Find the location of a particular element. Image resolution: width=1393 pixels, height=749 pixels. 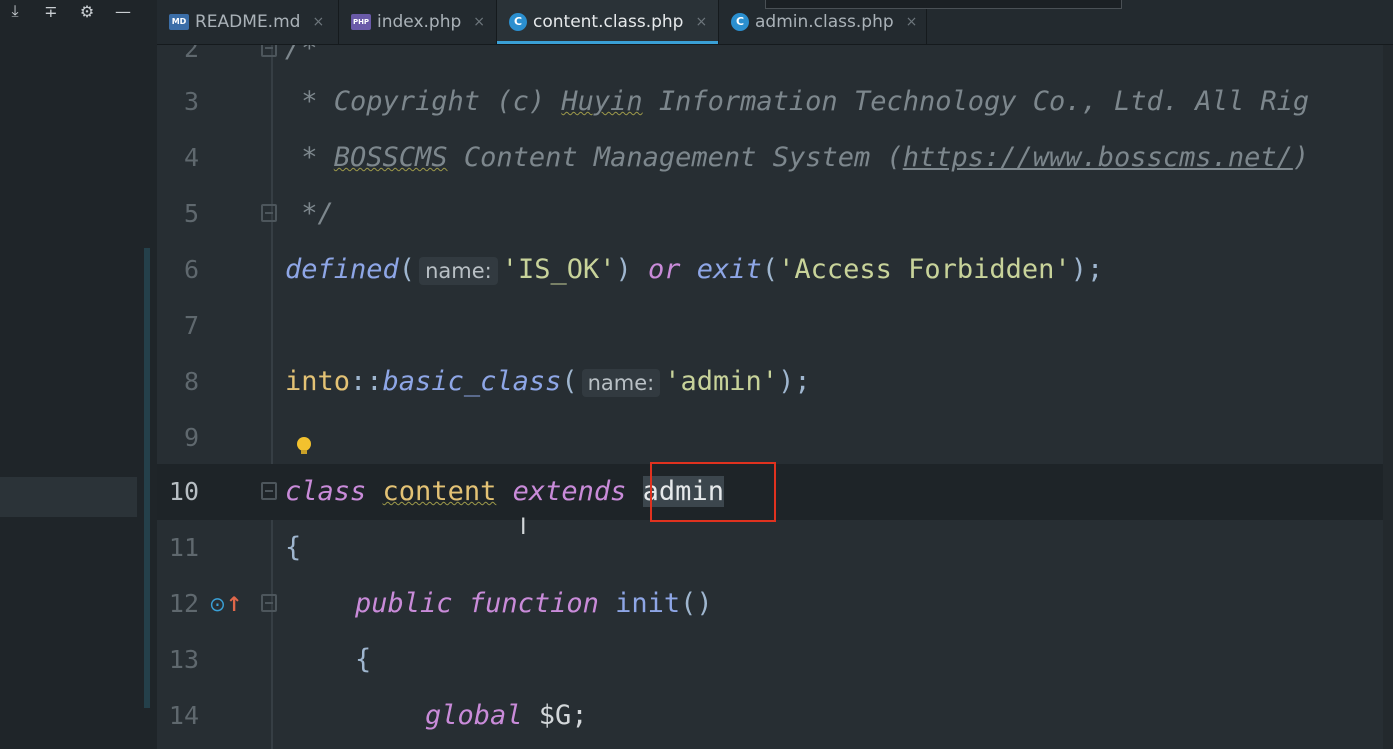

tab-label: admin.class.php is located at coordinates (824, 22).